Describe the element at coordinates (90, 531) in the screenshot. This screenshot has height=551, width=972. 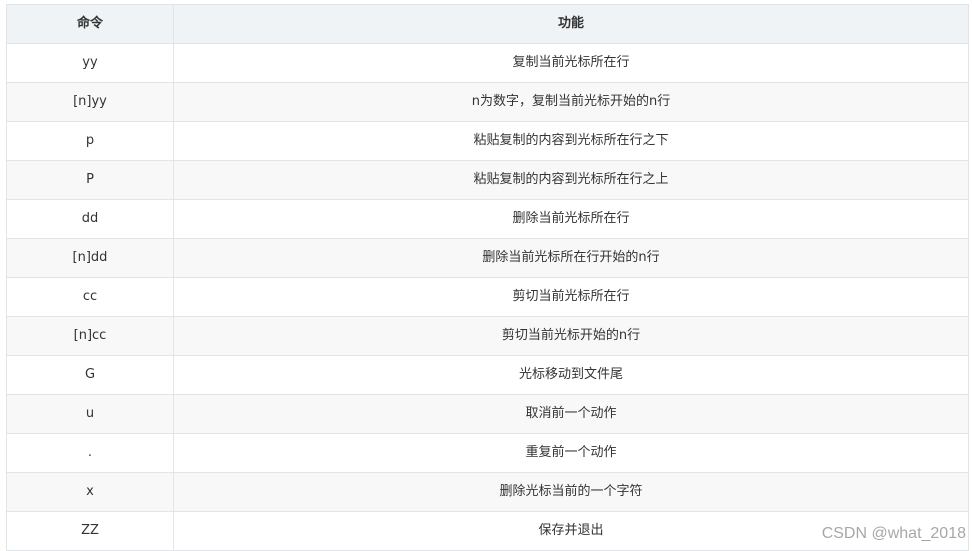
I see `command-cell: ZZ` at that location.